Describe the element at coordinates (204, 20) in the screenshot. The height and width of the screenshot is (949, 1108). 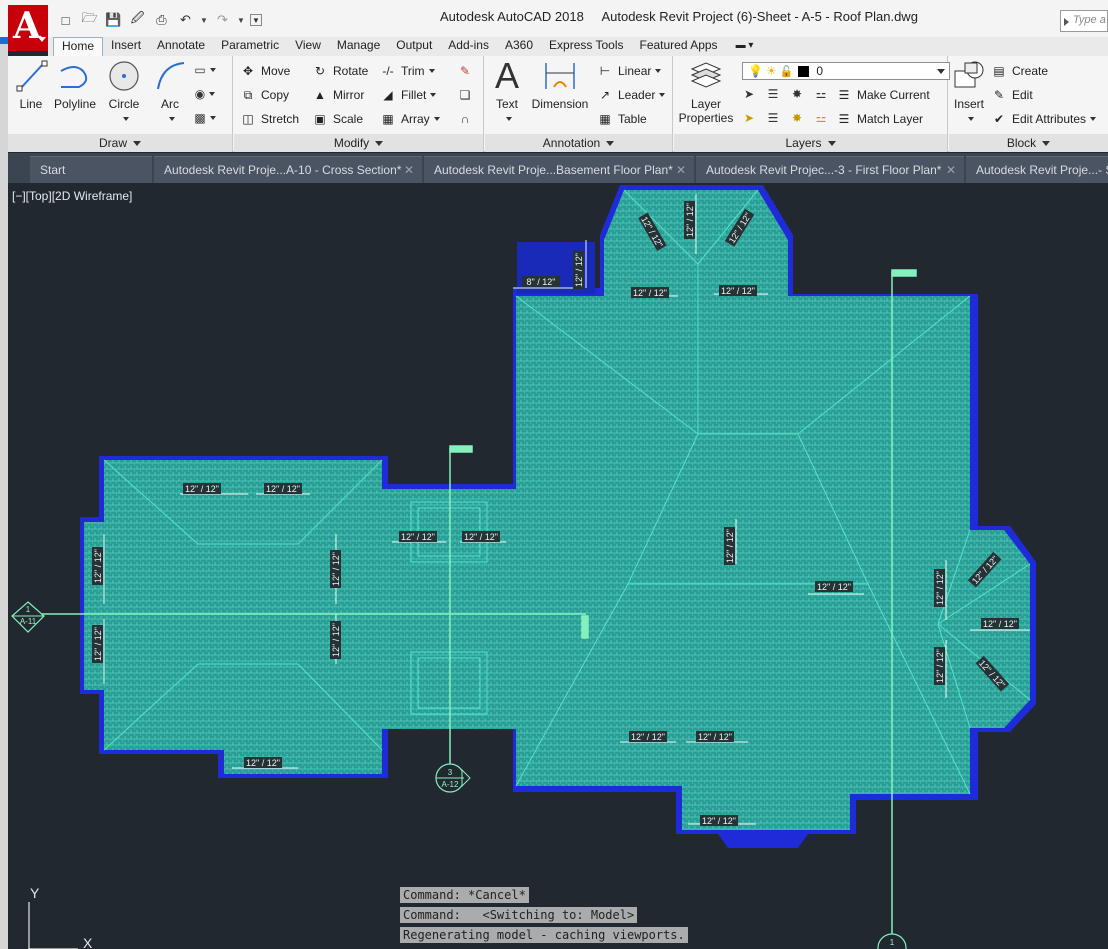
I see `undo-dropdown-icon: ▼` at that location.